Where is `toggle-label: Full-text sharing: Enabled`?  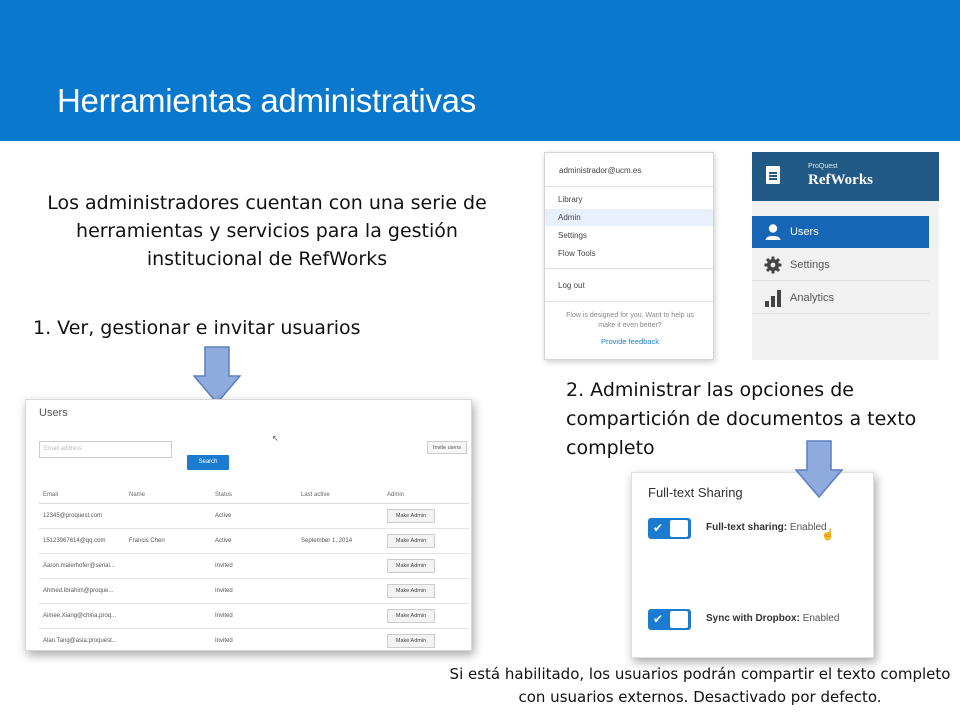
toggle-label: Full-text sharing: Enabled is located at coordinates (766, 527).